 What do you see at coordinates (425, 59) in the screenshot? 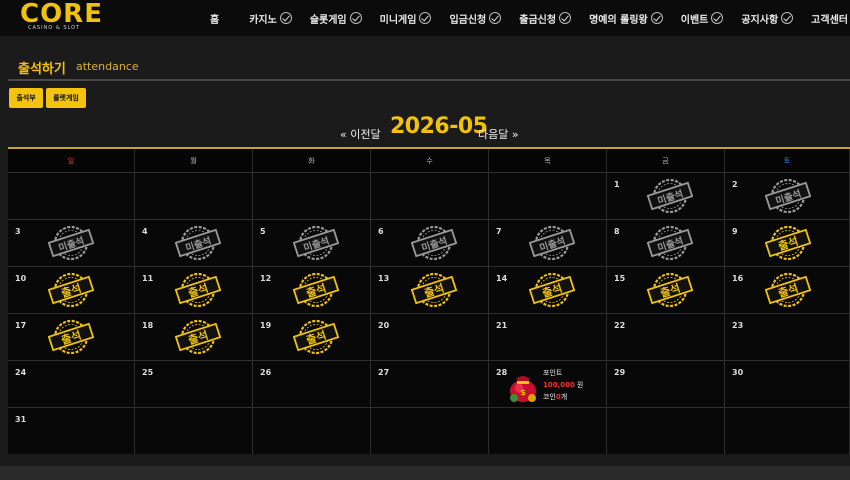
I see `page-header: 출석하기 attendance` at bounding box center [425, 59].